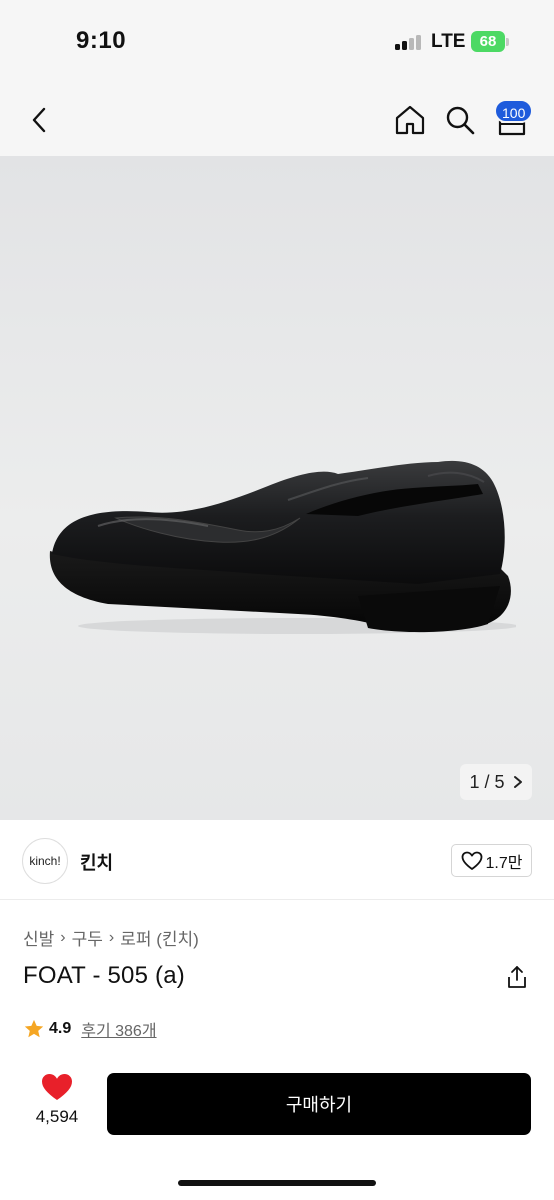 Image resolution: width=554 pixels, height=1200 pixels. Describe the element at coordinates (514, 111) in the screenshot. I see `cart-badge: 100` at that location.